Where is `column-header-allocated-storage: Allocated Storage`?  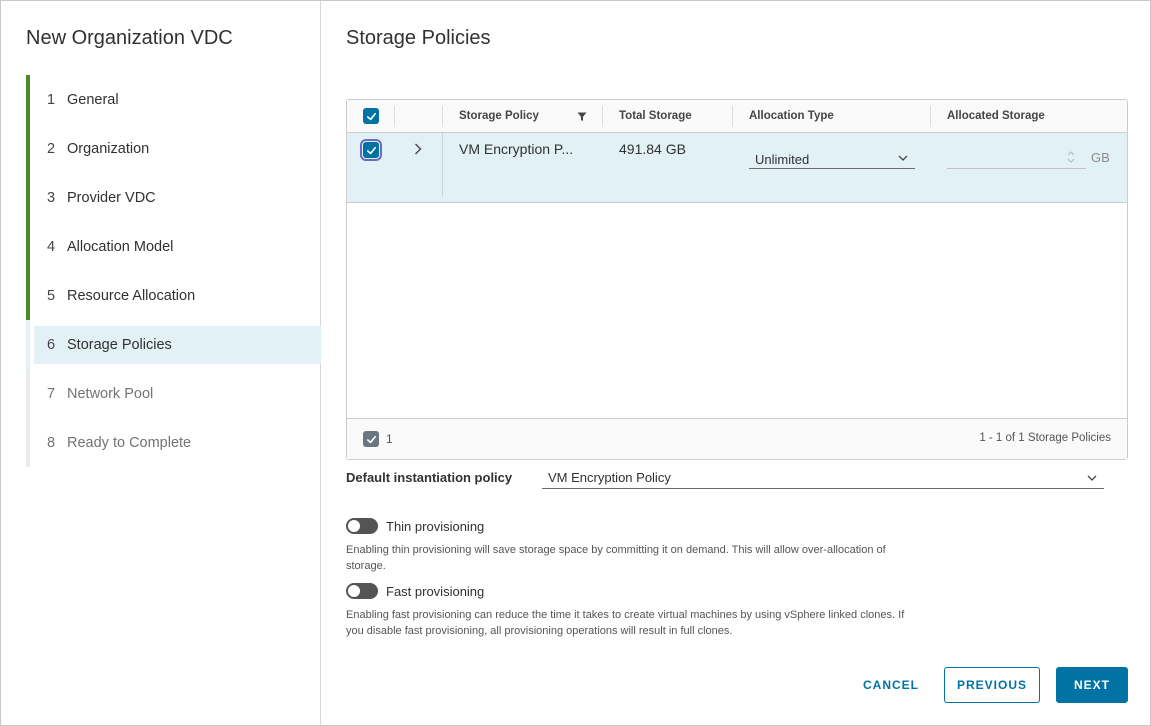 column-header-allocated-storage: Allocated Storage is located at coordinates (996, 116).